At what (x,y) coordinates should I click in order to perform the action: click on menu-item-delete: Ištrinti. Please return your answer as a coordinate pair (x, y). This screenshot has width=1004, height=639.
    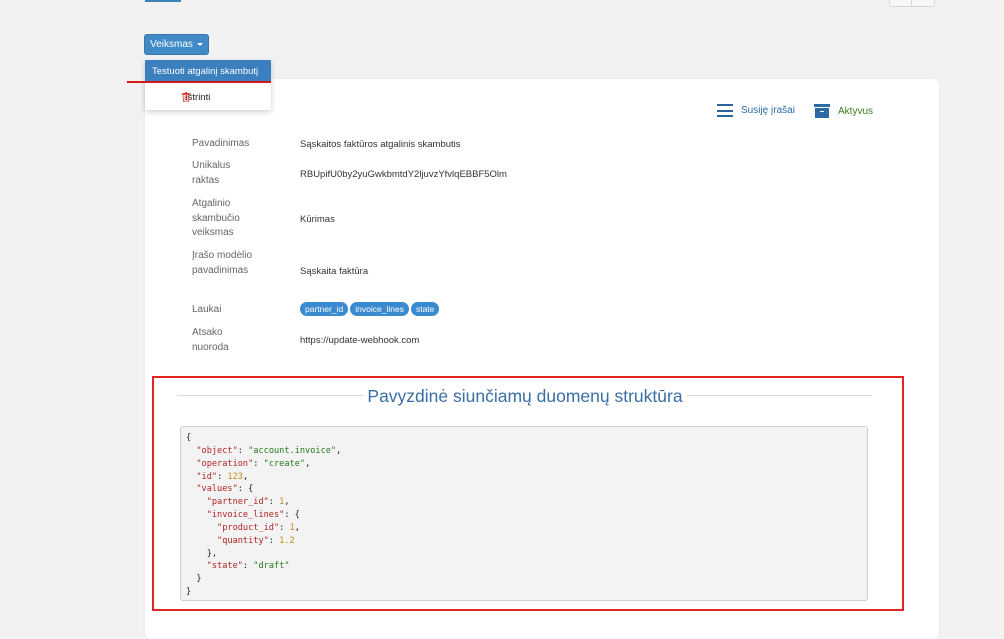
    Looking at the image, I should click on (208, 97).